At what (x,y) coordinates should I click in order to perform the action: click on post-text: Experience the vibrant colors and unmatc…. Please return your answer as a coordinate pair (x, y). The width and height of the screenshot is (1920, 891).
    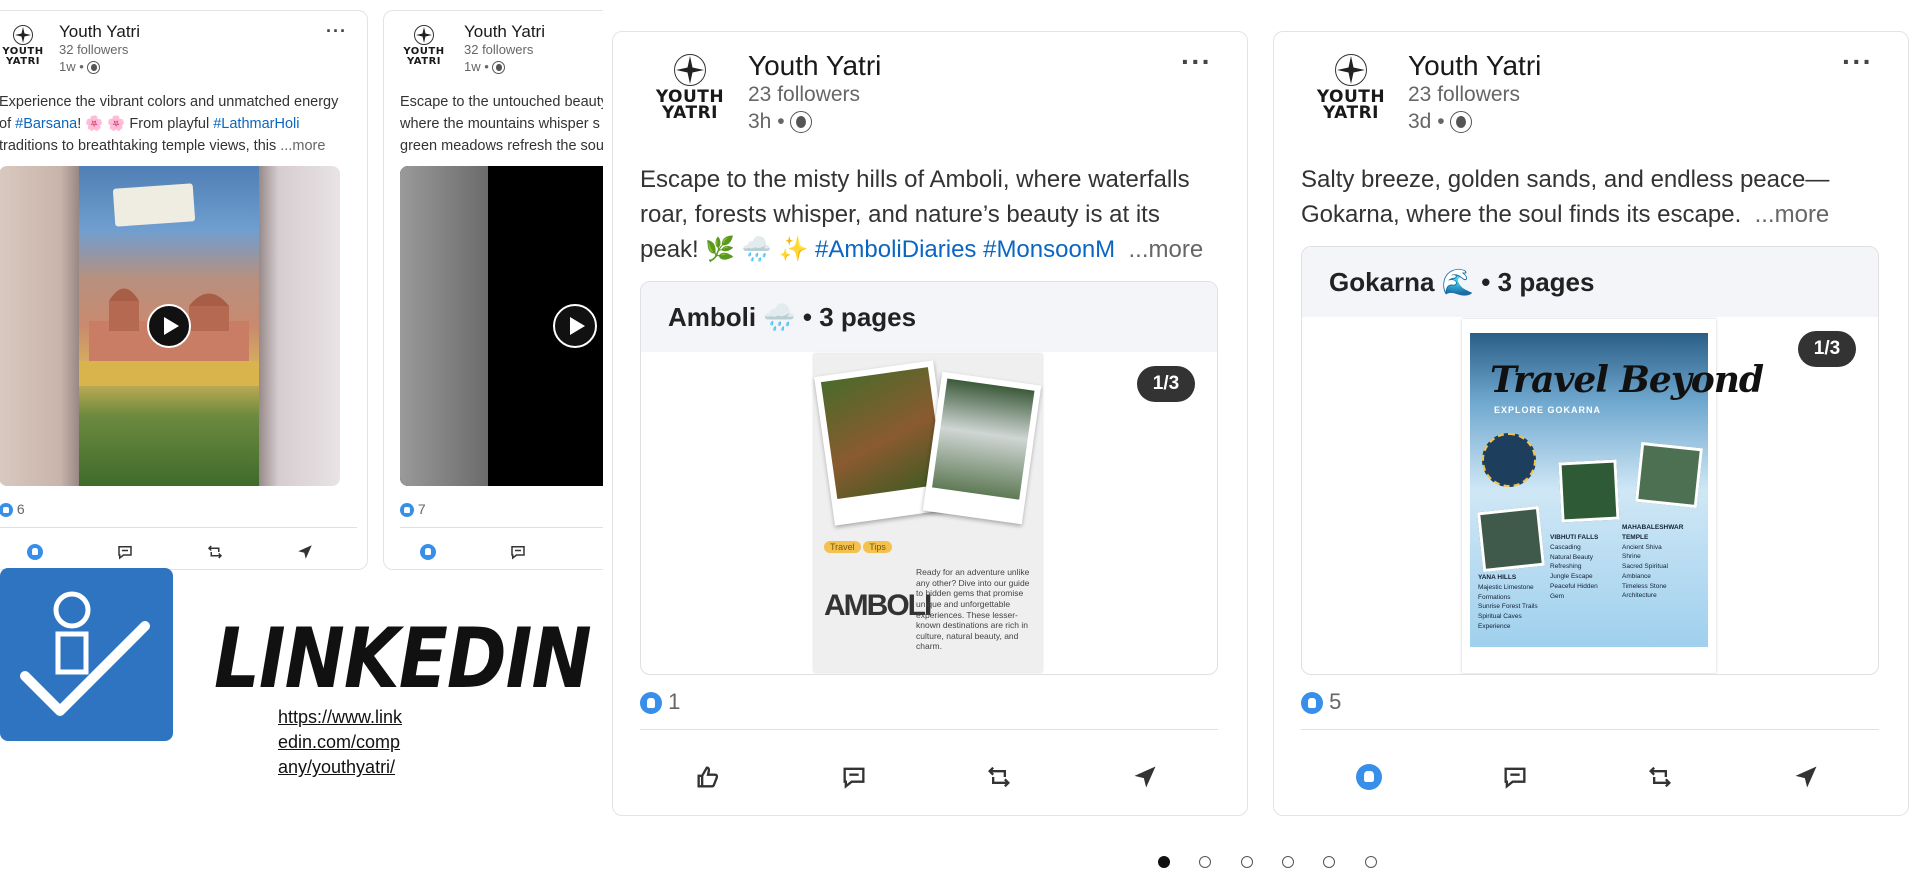
    Looking at the image, I should click on (179, 124).